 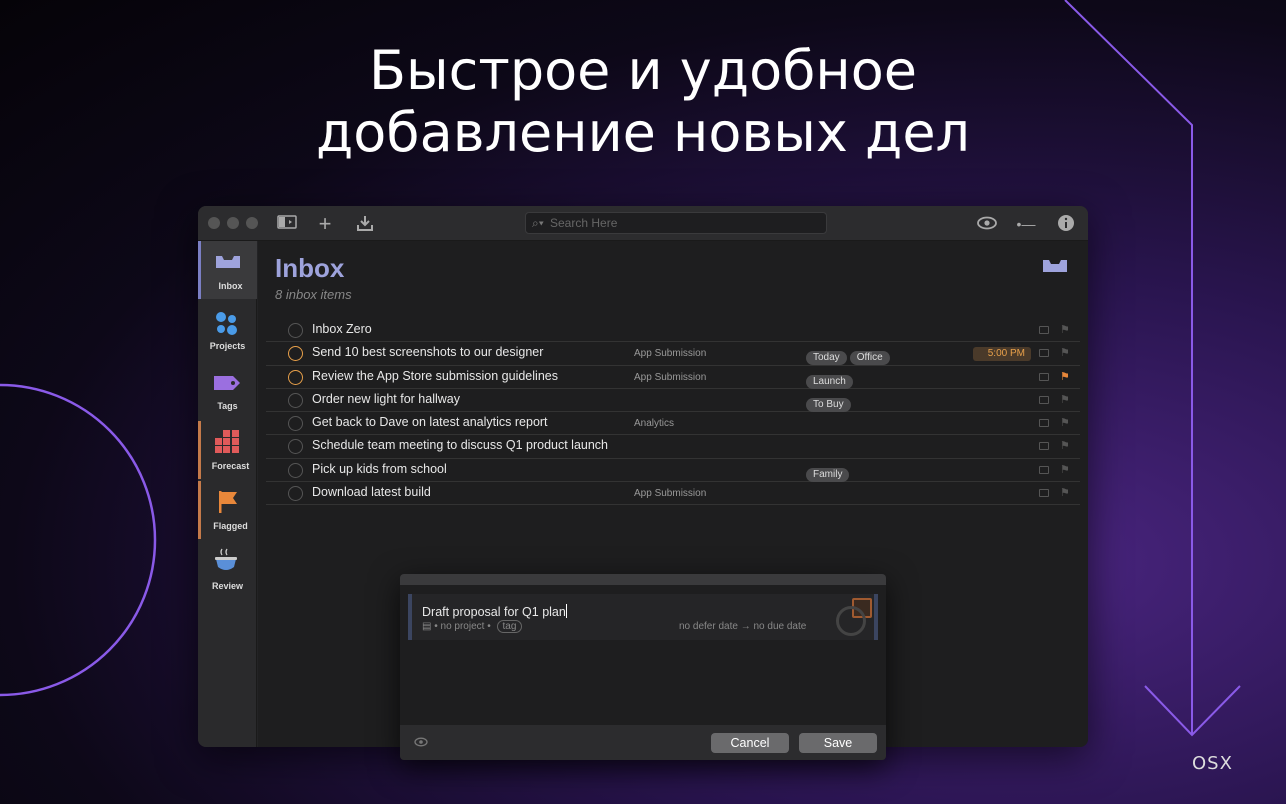 I want to click on search-icon: ⌕▾, so click(x=538, y=223).